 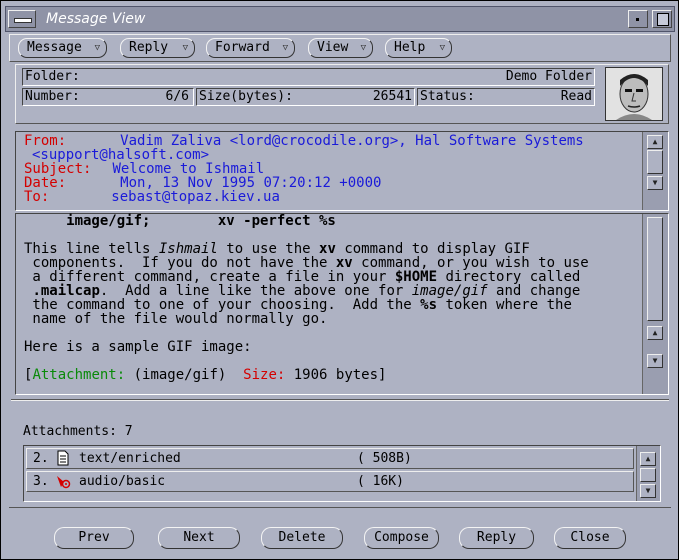 What do you see at coordinates (410, 47) in the screenshot?
I see `menu-help-label: Help` at bounding box center [410, 47].